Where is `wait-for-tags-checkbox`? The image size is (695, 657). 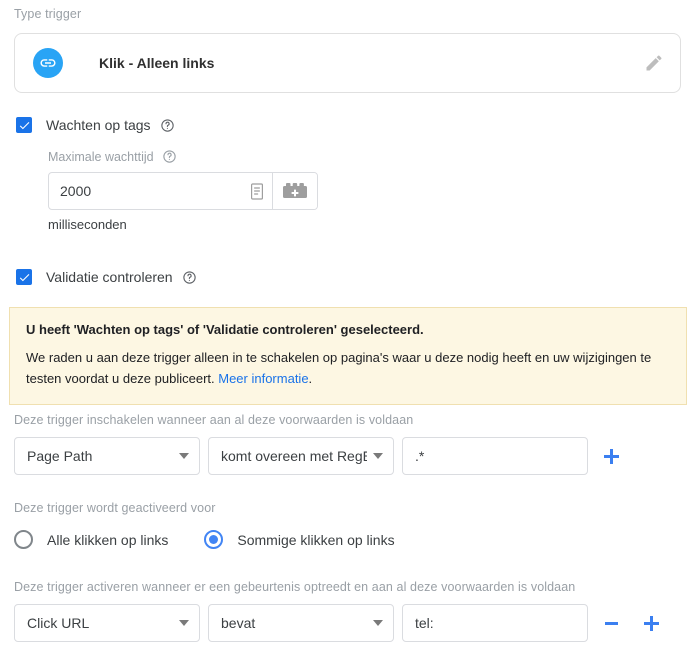
wait-for-tags-checkbox is located at coordinates (24, 125).